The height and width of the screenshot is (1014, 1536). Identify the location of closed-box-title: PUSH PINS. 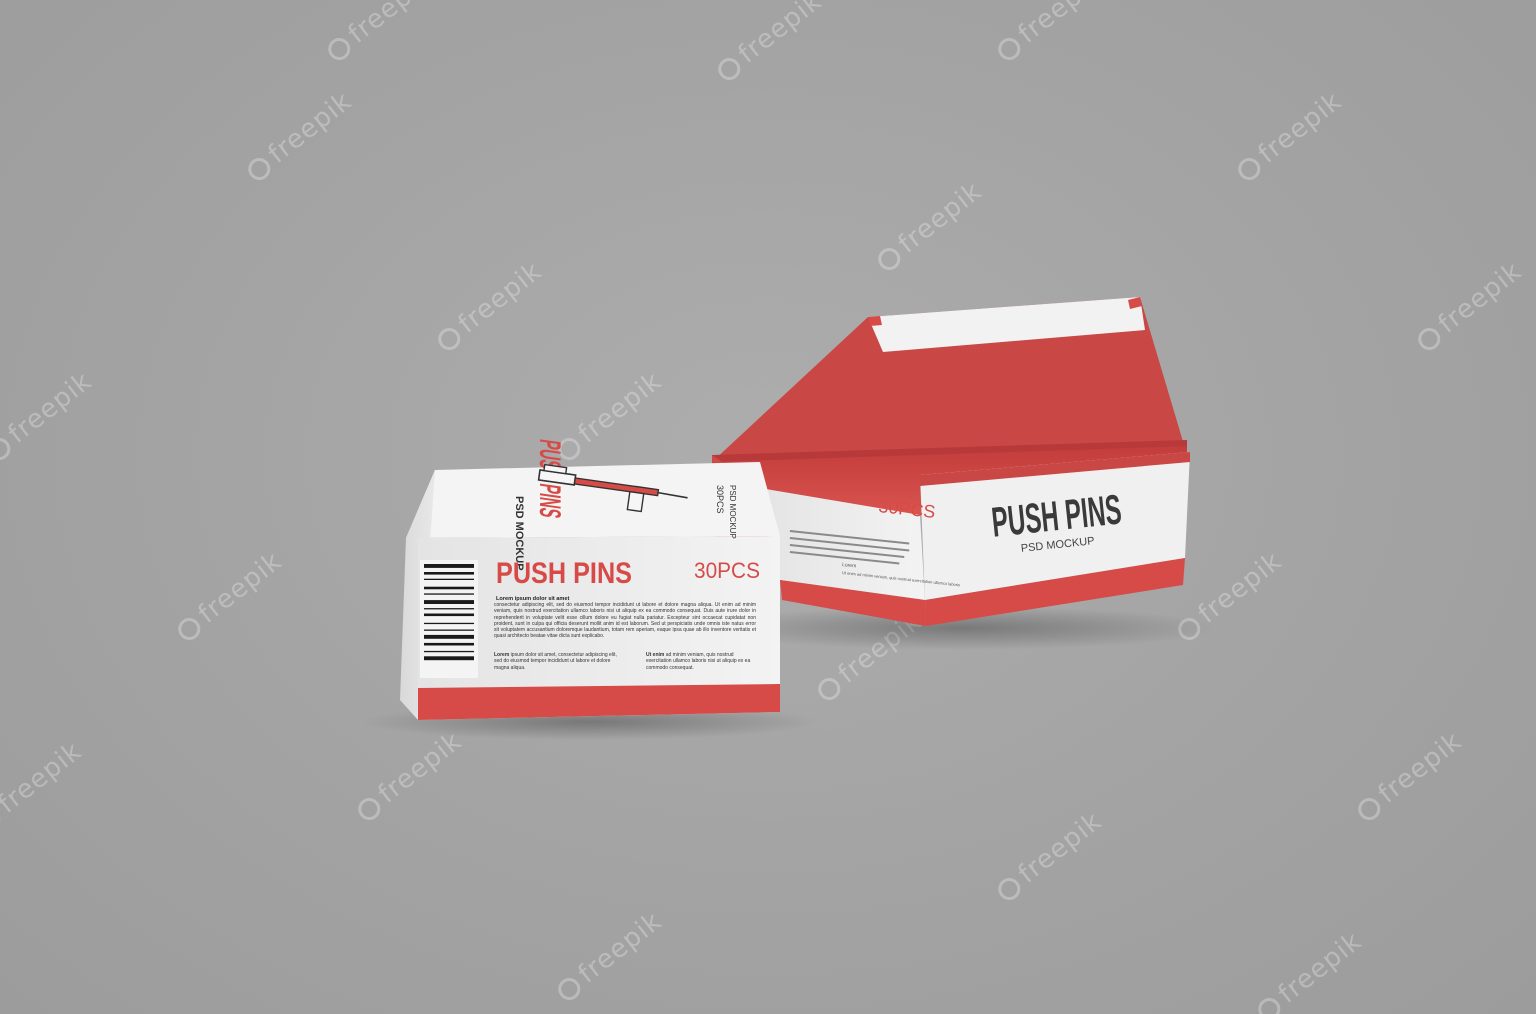
(564, 573).